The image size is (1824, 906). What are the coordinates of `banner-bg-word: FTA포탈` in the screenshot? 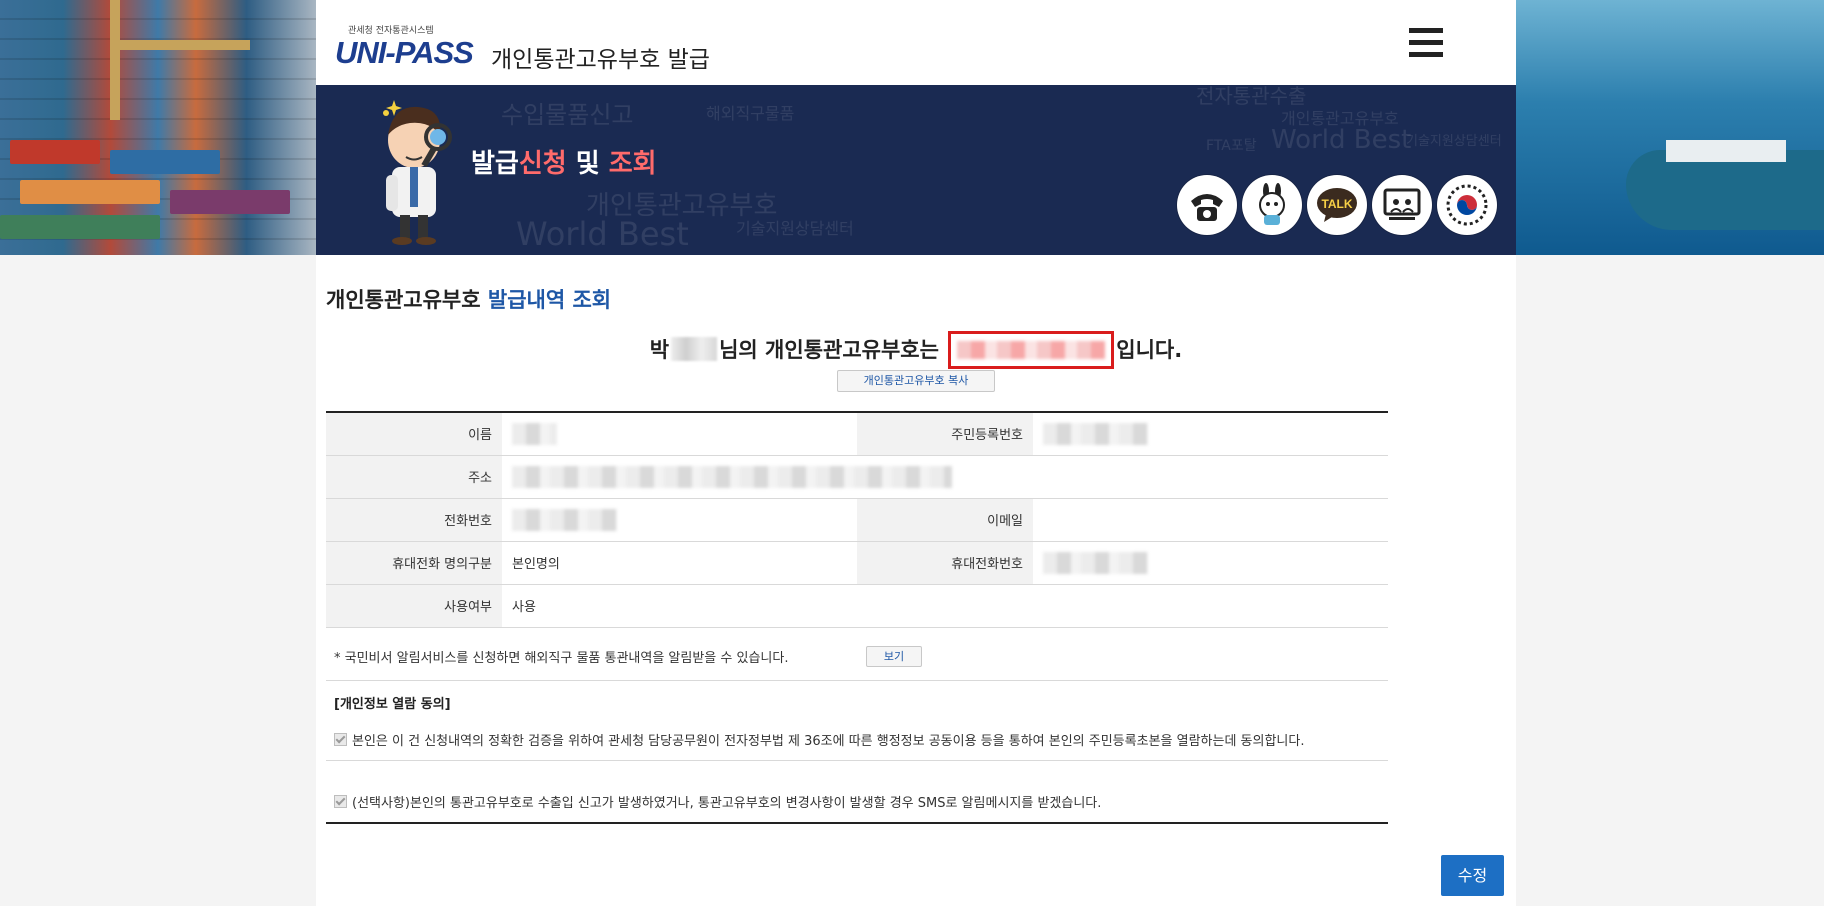 It's located at (1231, 146).